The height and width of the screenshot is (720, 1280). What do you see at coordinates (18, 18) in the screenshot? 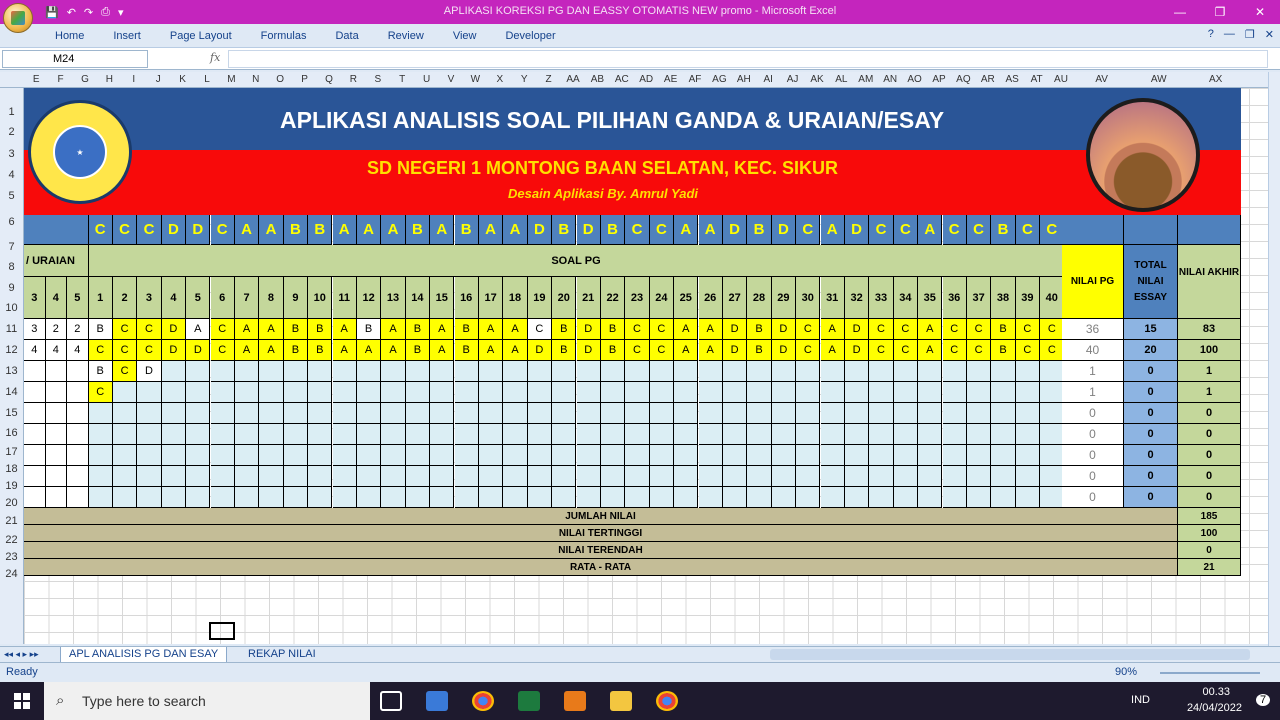
I see `office-button` at bounding box center [18, 18].